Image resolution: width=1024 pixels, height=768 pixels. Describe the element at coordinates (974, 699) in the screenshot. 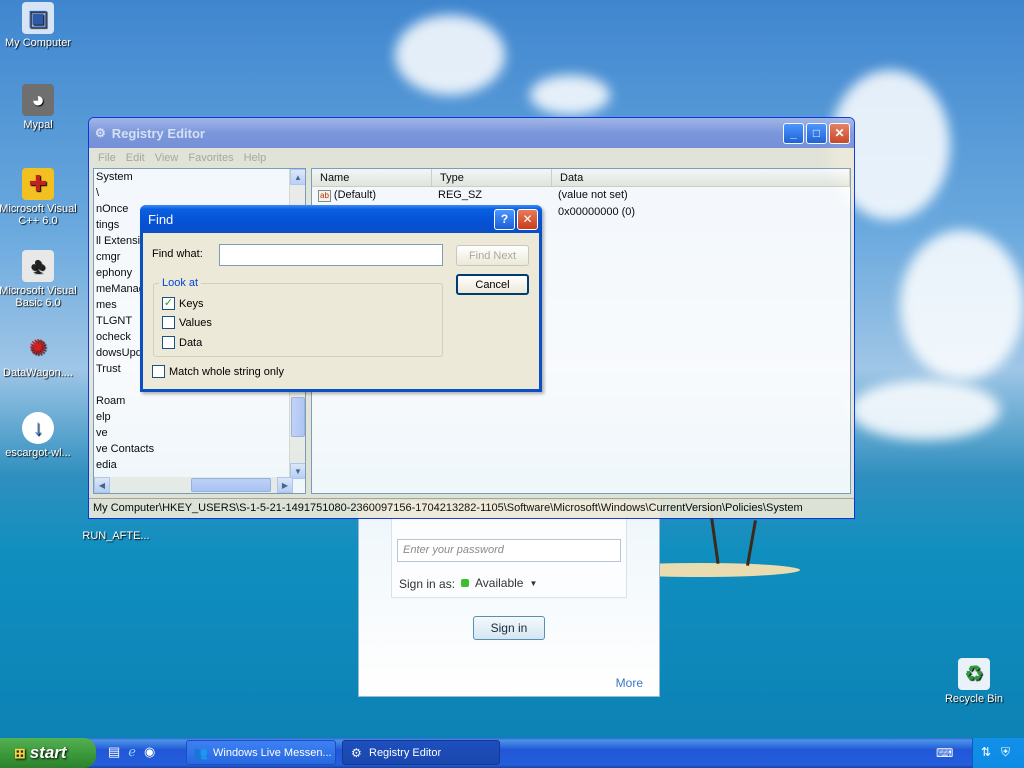

I see `desktop-icon-label: Recycle Bin` at that location.